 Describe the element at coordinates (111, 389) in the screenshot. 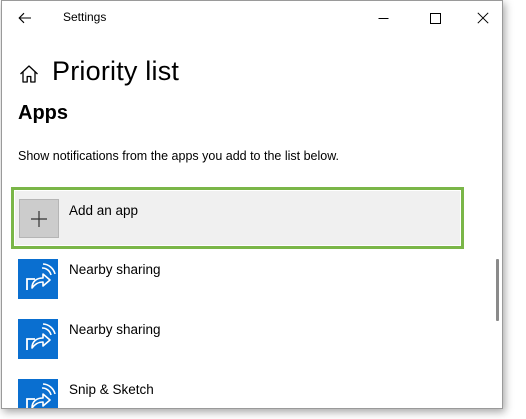

I see `app-label: Snip & Sketch` at that location.